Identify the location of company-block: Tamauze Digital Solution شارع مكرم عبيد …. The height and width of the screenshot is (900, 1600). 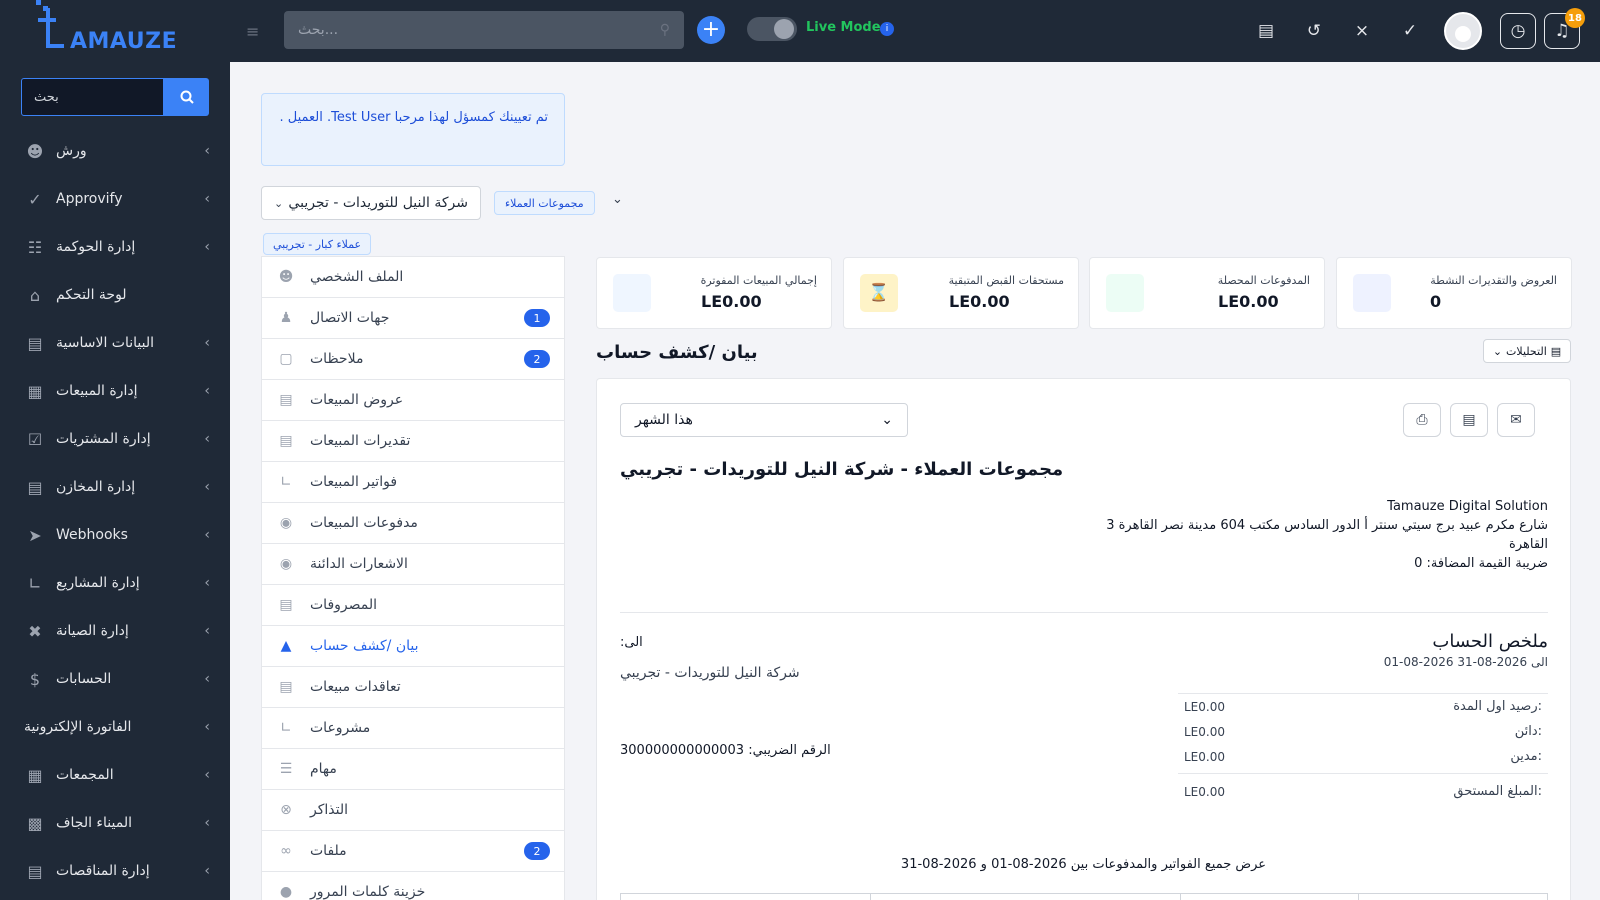
(1327, 535).